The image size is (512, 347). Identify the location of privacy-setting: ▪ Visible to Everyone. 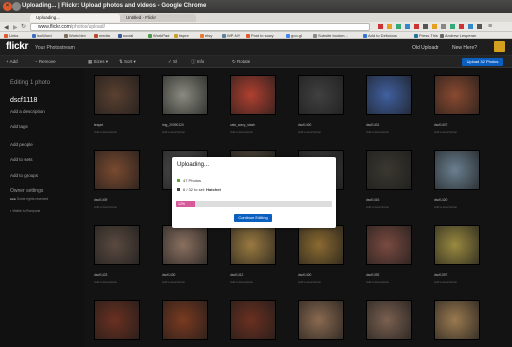
(25, 211).